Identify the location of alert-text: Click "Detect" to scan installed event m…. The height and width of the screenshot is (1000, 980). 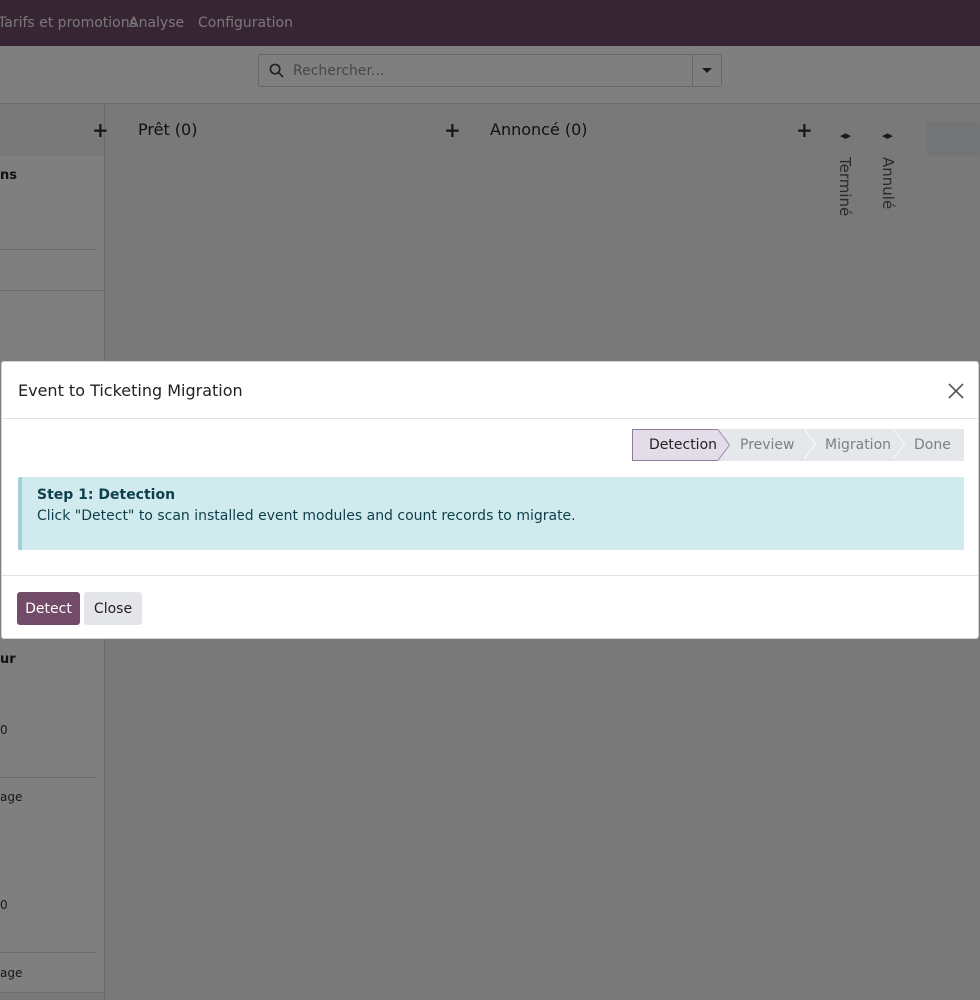
(306, 516).